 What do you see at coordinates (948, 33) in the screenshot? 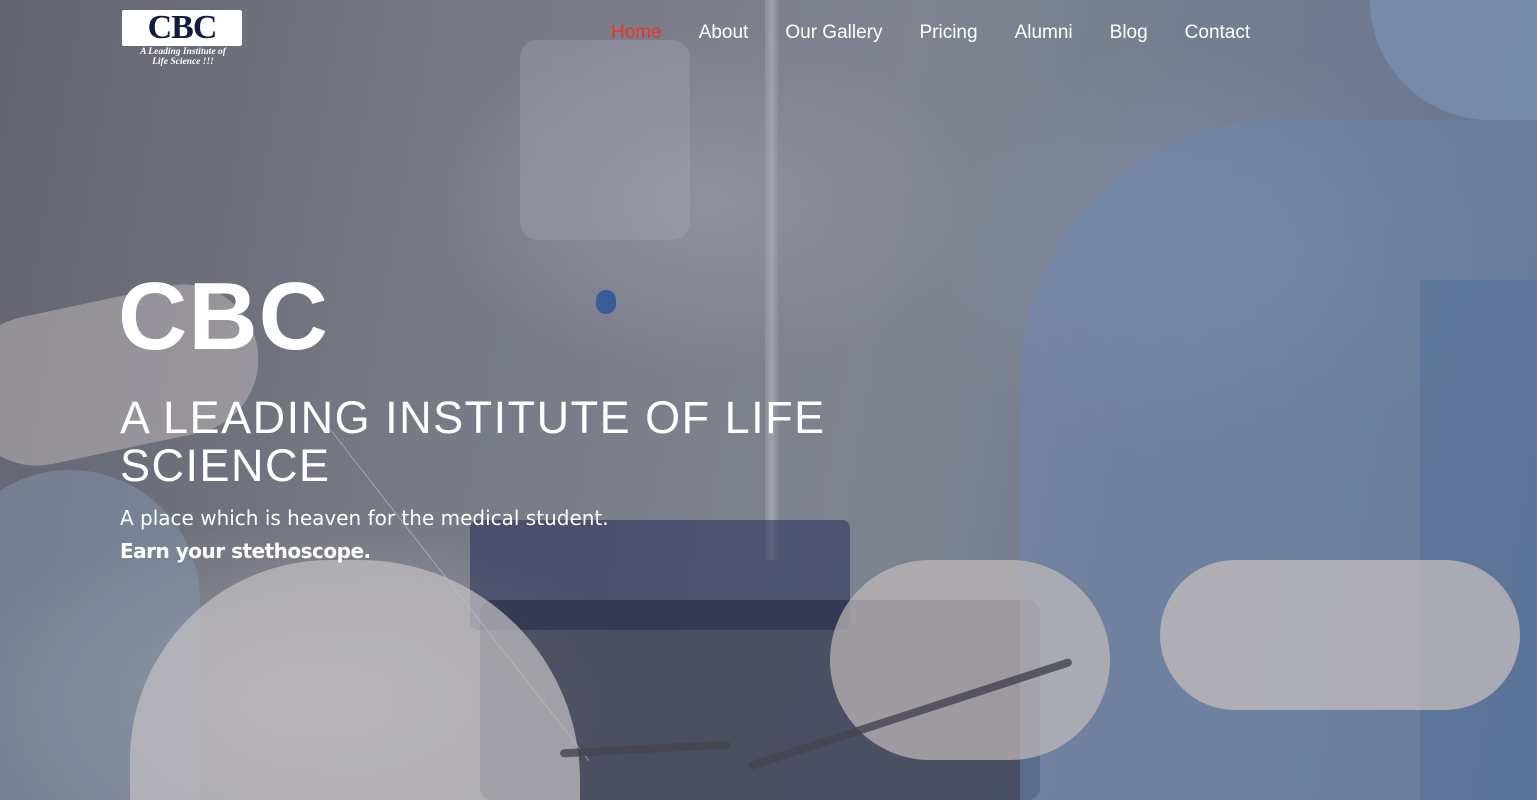
I see `nav-item-pricing: Pricing` at bounding box center [948, 33].